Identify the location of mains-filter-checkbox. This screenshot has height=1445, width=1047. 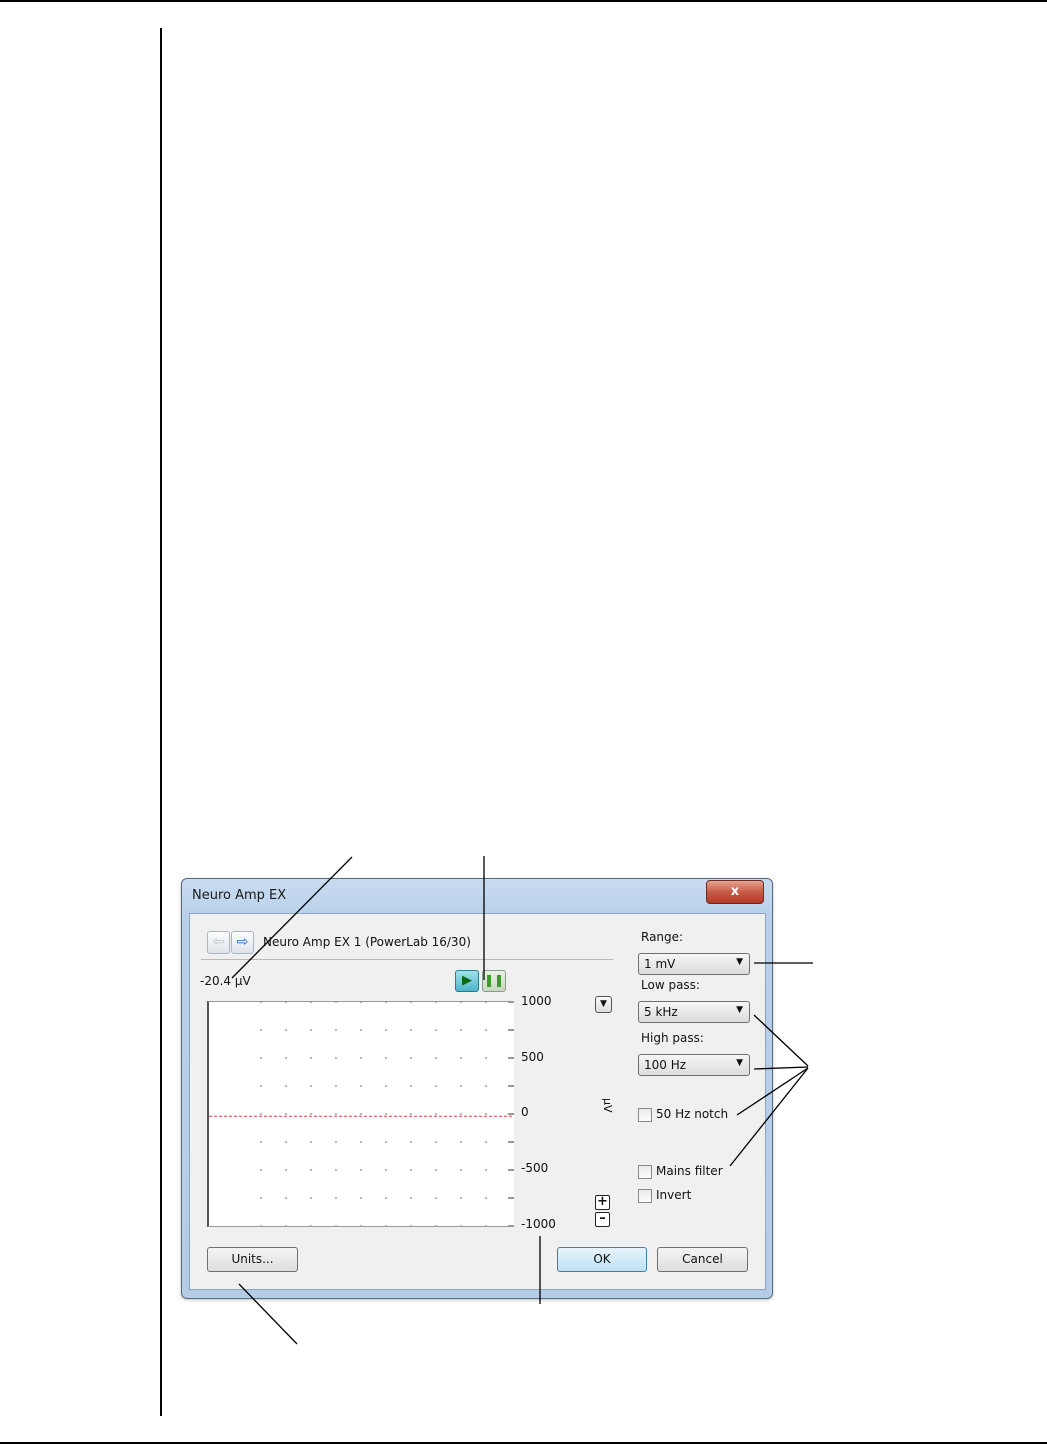
(645, 1172).